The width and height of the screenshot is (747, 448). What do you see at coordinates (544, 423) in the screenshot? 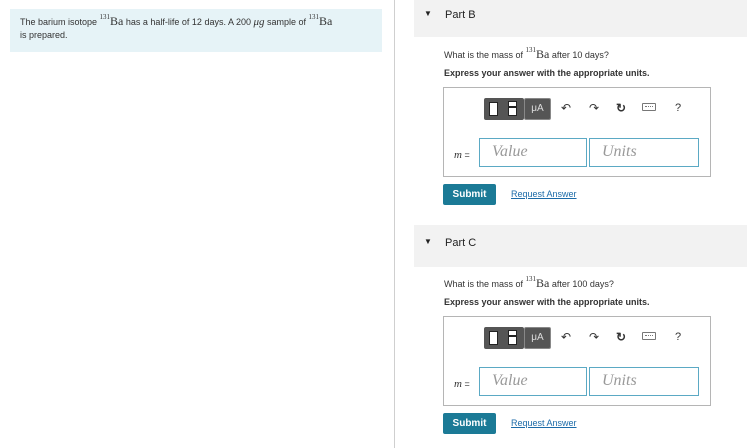
I see `part-c-request-answer-link: Request Answer` at bounding box center [544, 423].